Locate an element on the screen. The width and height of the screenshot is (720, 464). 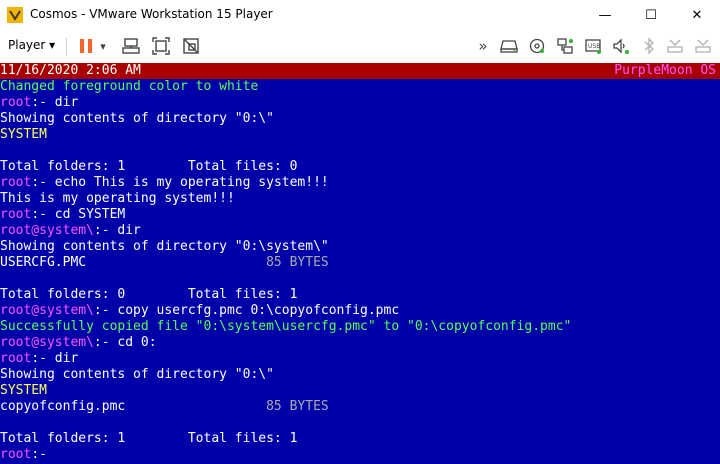
console-text: copyofconfig.pmc is located at coordinates (133, 406).